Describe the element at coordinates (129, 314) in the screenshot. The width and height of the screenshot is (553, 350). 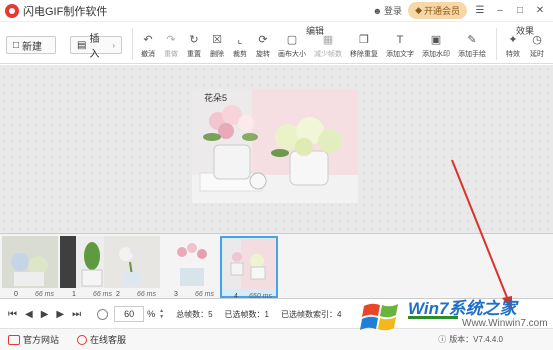
I see `zoom-input: 60` at that location.